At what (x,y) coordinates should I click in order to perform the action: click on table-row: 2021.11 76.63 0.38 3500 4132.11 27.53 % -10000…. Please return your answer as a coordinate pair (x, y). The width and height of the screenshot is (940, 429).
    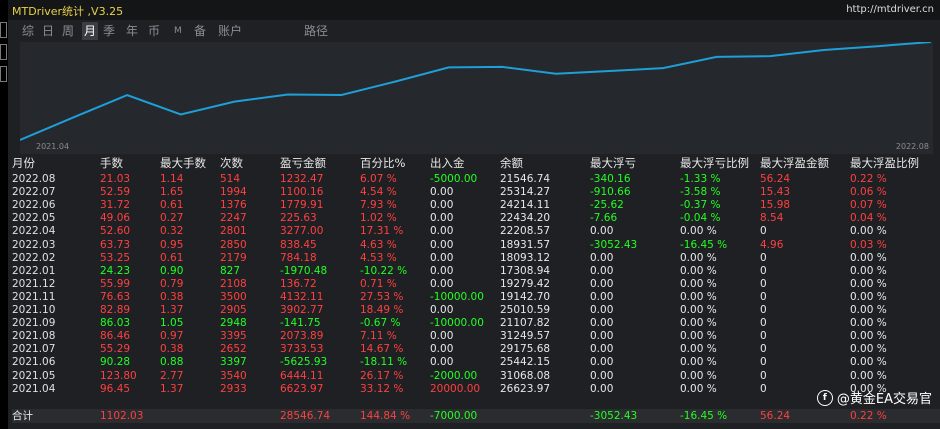
    Looking at the image, I should click on (476, 297).